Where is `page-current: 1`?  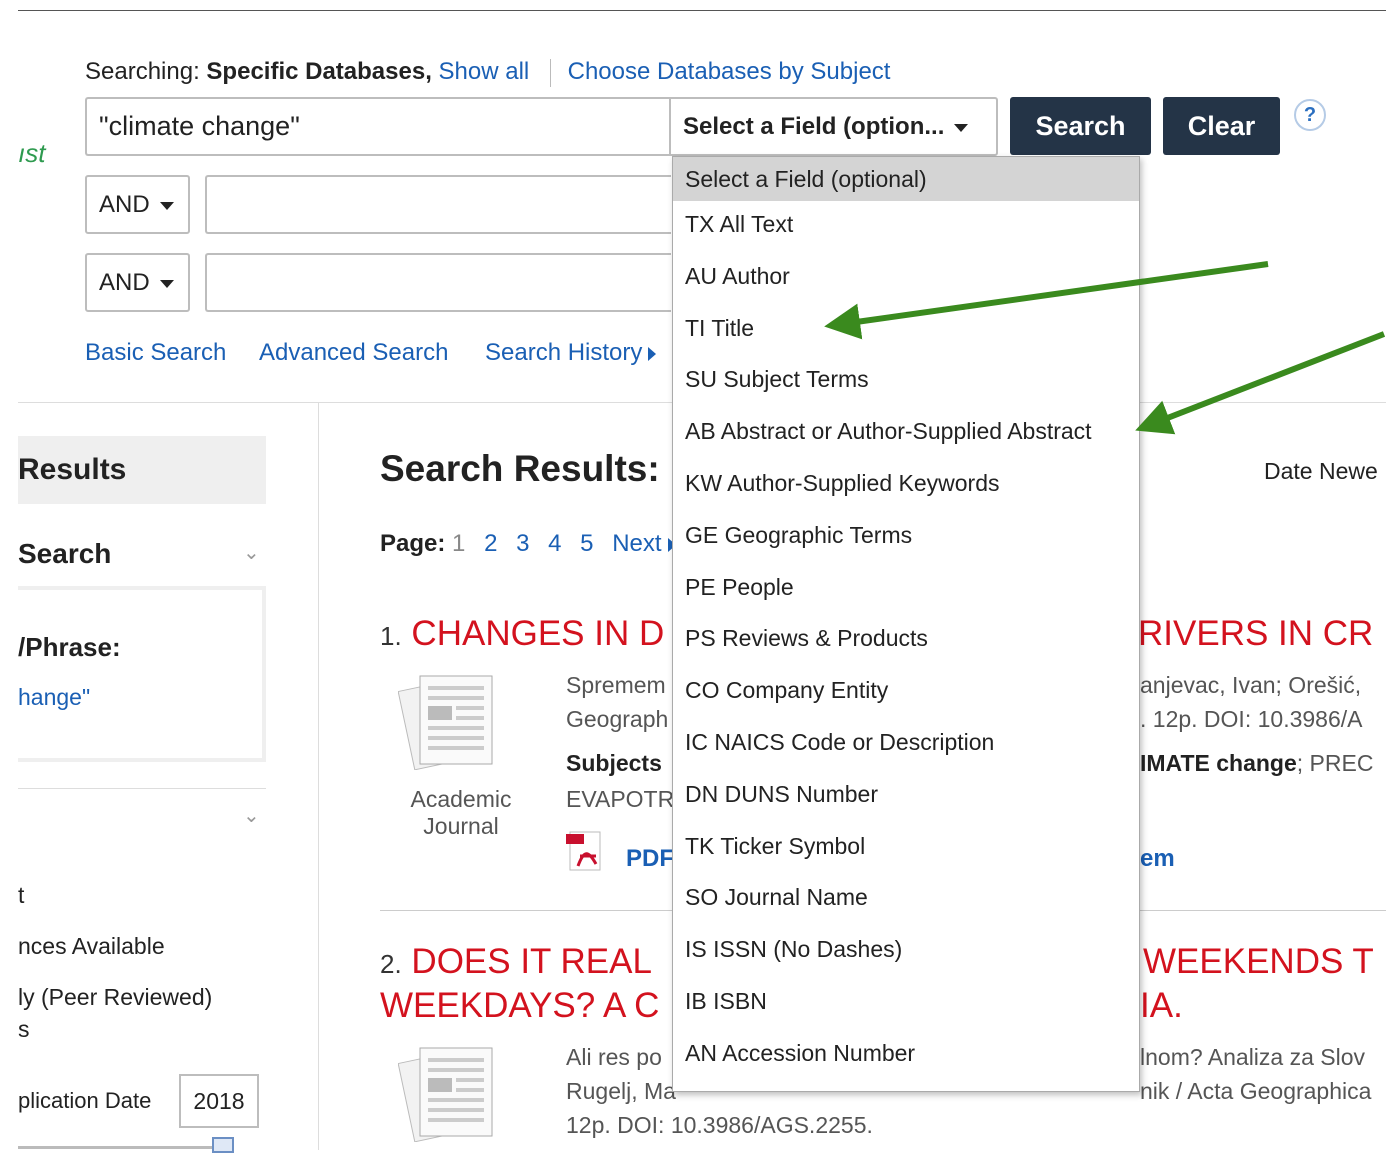 page-current: 1 is located at coordinates (459, 543).